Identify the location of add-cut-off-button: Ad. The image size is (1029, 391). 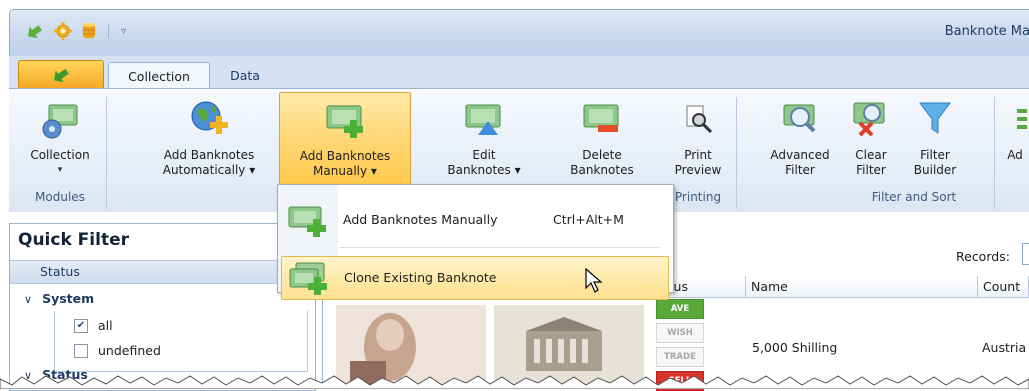
(1015, 139).